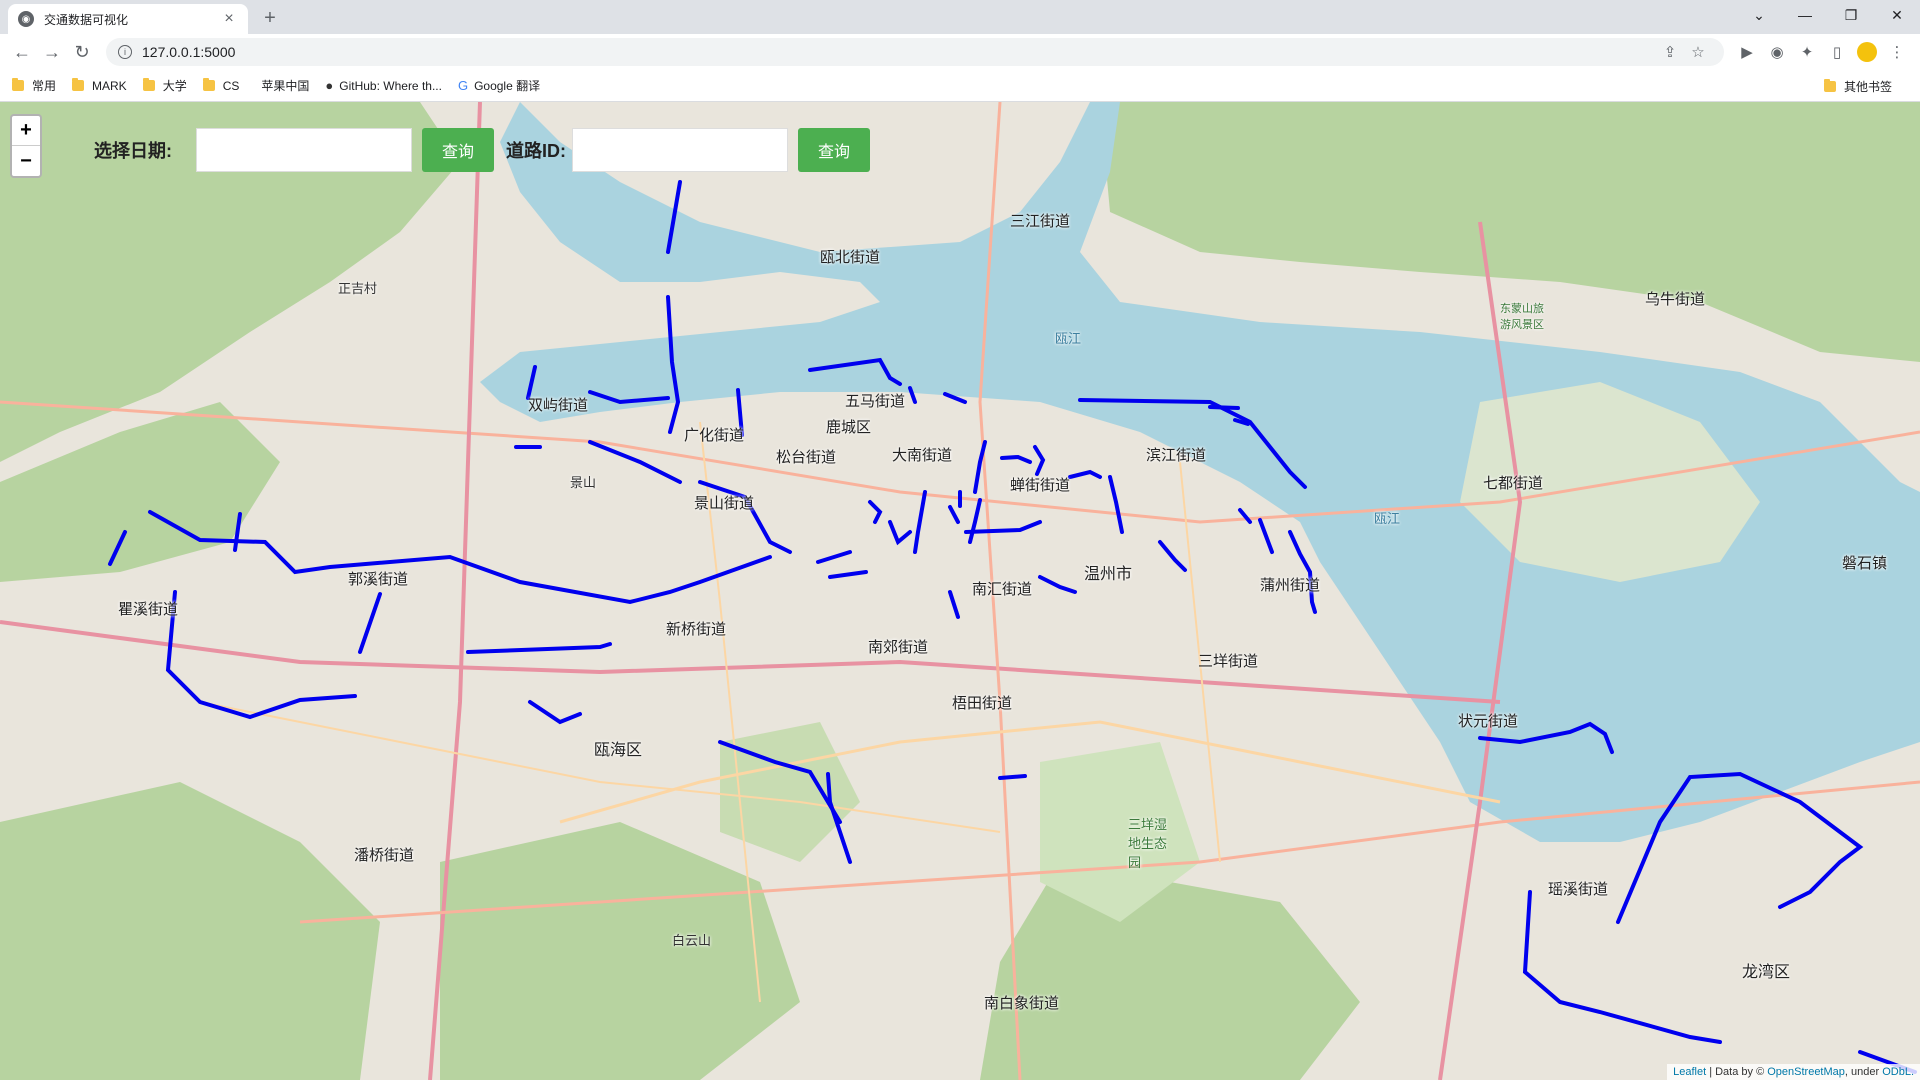  I want to click on osm-link: OpenStreetMap, so click(1806, 1072).